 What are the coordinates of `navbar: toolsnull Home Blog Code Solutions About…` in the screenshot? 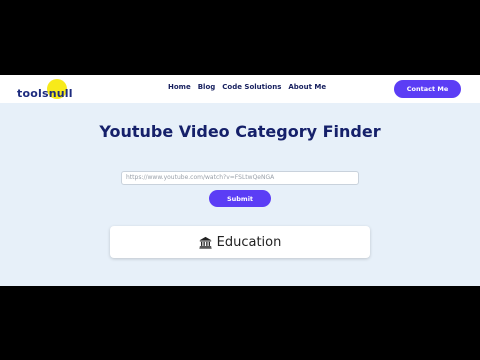 It's located at (240, 89).